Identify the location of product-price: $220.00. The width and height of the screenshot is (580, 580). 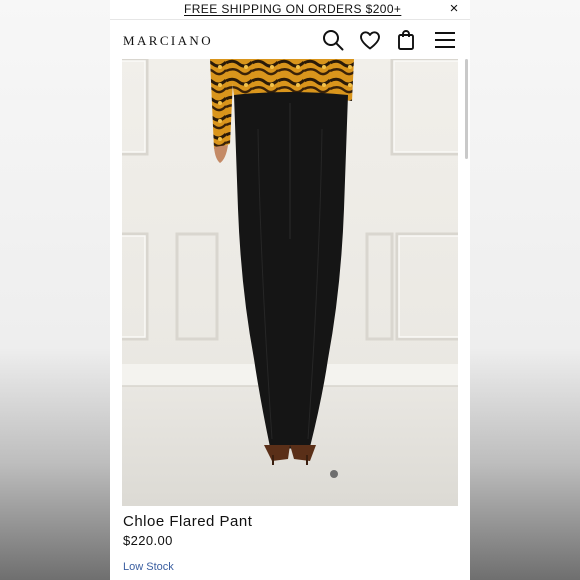
(148, 540).